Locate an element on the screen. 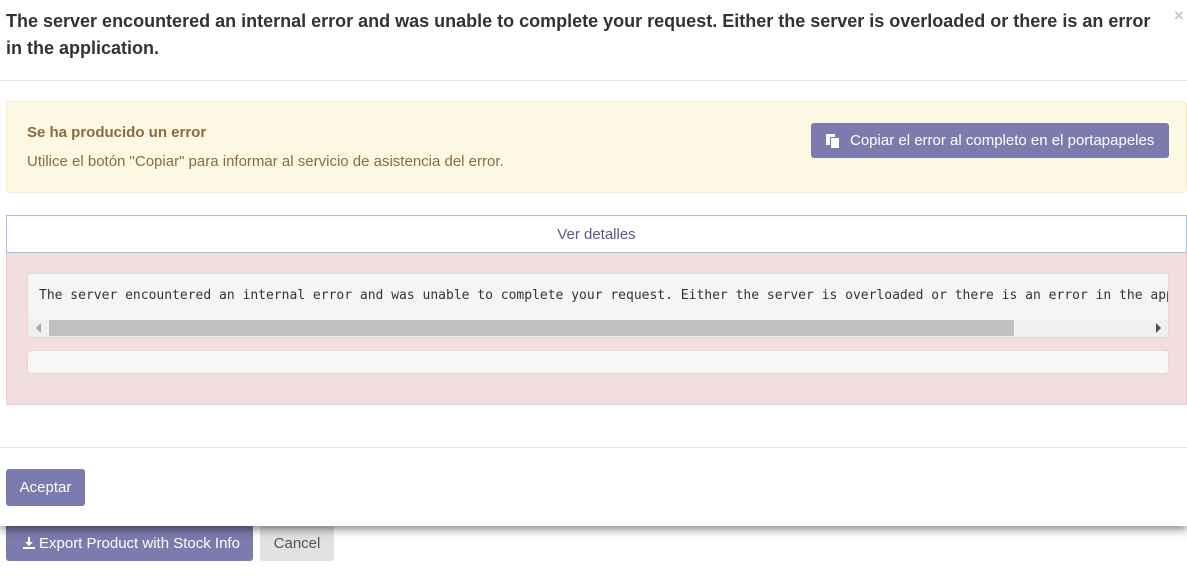 This screenshot has width=1187, height=577. scroll-right-arrow-icon is located at coordinates (1158, 328).